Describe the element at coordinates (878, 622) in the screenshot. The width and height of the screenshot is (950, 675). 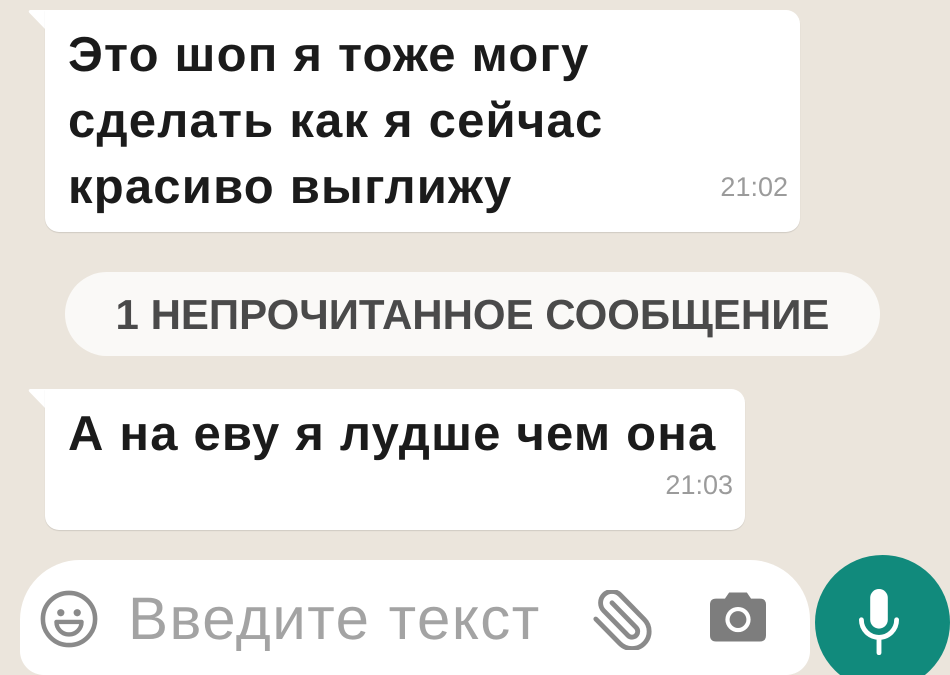
I see `microphone-icon` at that location.